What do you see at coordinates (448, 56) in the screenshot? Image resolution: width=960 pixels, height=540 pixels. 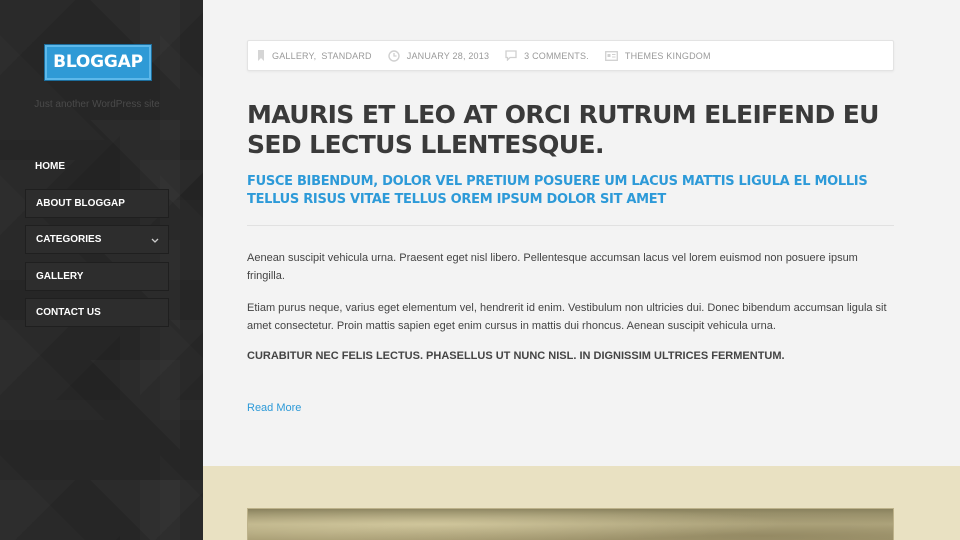 I see `post-date-link: JANUARY 28, 2013` at bounding box center [448, 56].